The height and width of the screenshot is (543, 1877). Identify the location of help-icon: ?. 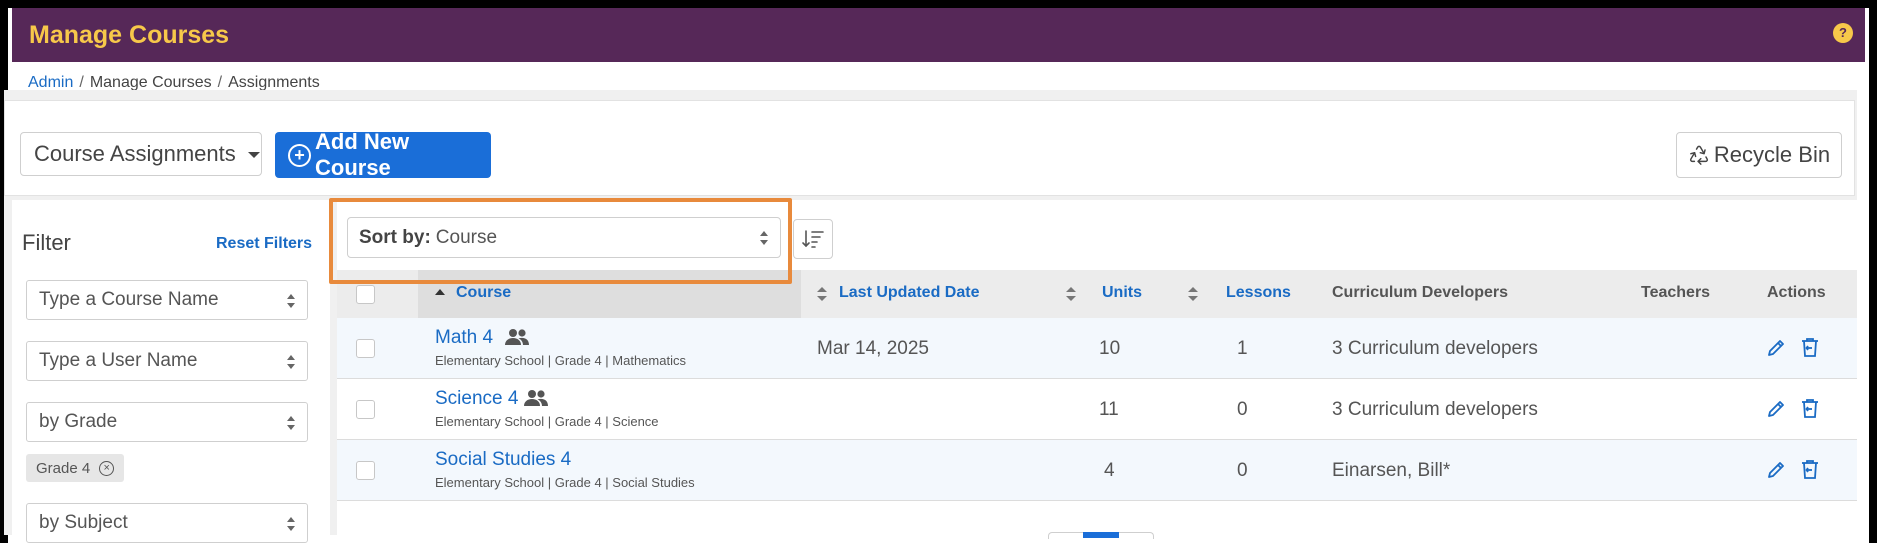
(1843, 33).